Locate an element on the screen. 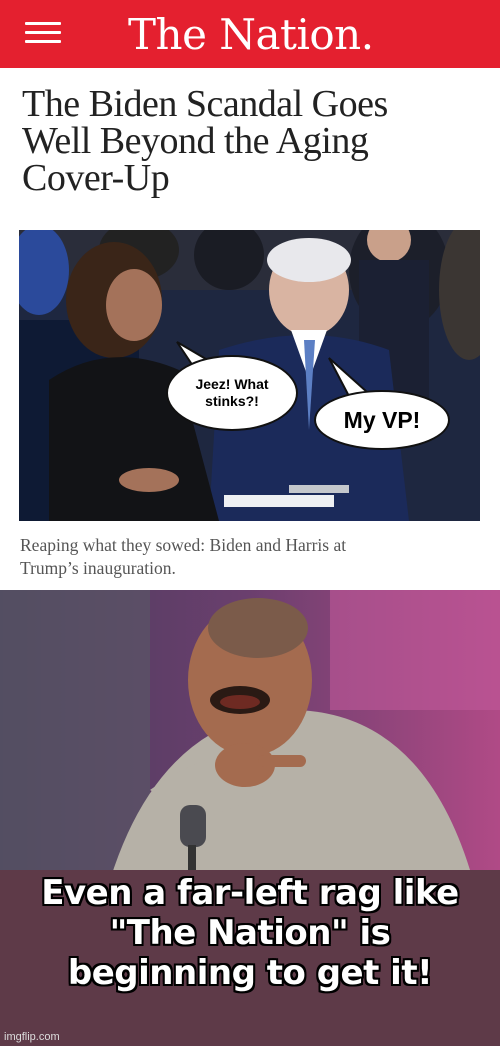  headline-line-3: Cover-Up is located at coordinates (96, 178).